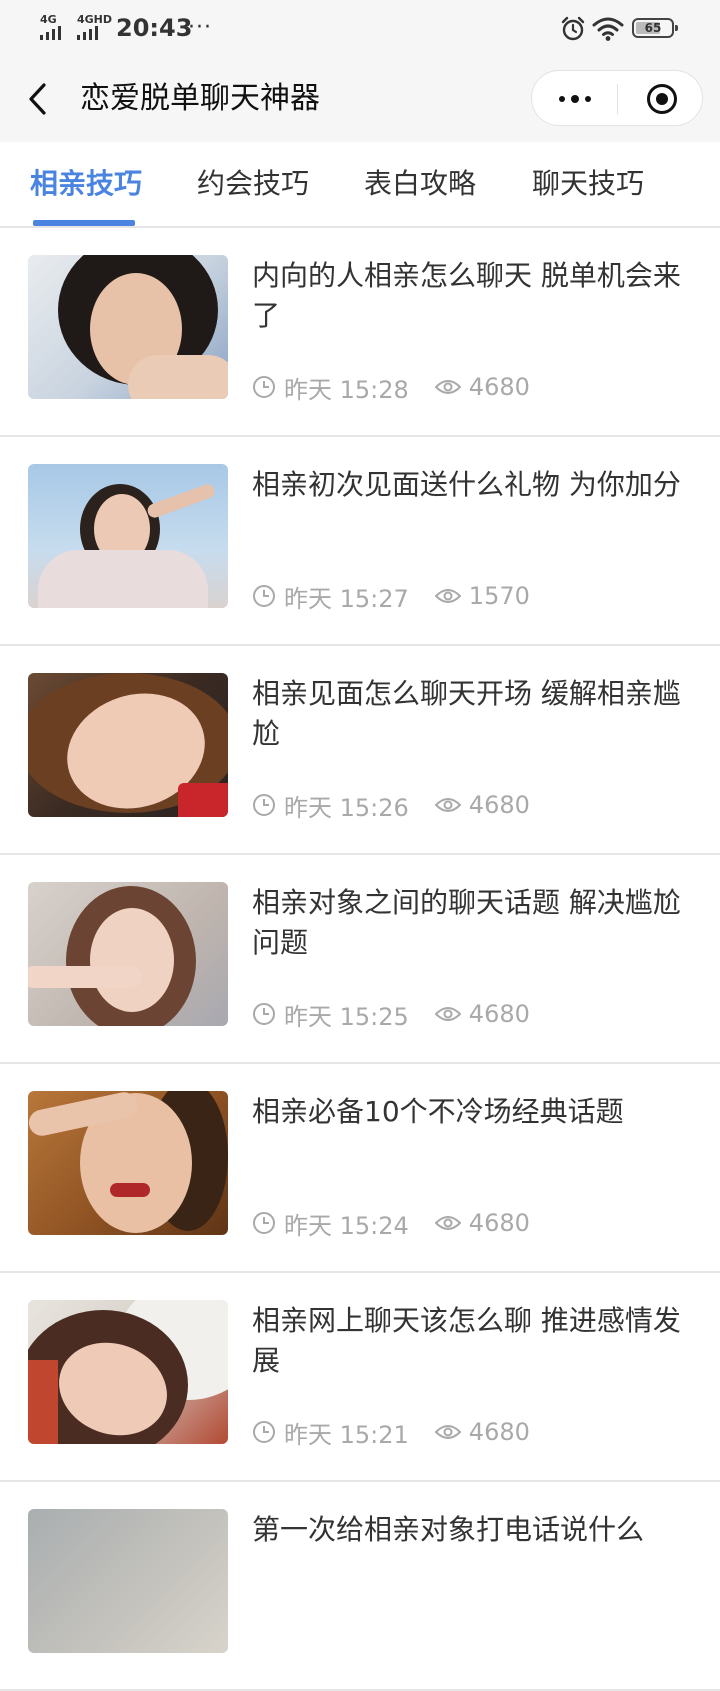 The image size is (720, 1691). Describe the element at coordinates (360, 1586) in the screenshot. I see `list-item: 第一次给相亲对象打电话说什么` at that location.